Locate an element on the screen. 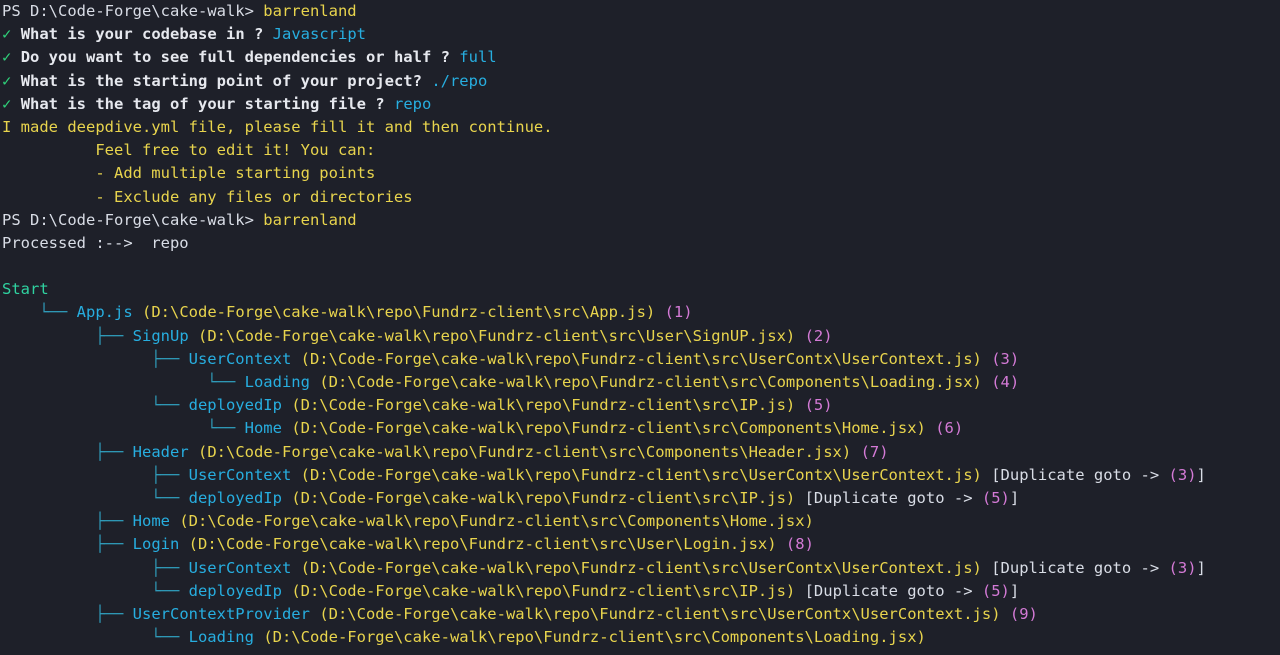  answer-text: Javascript is located at coordinates (319, 34).